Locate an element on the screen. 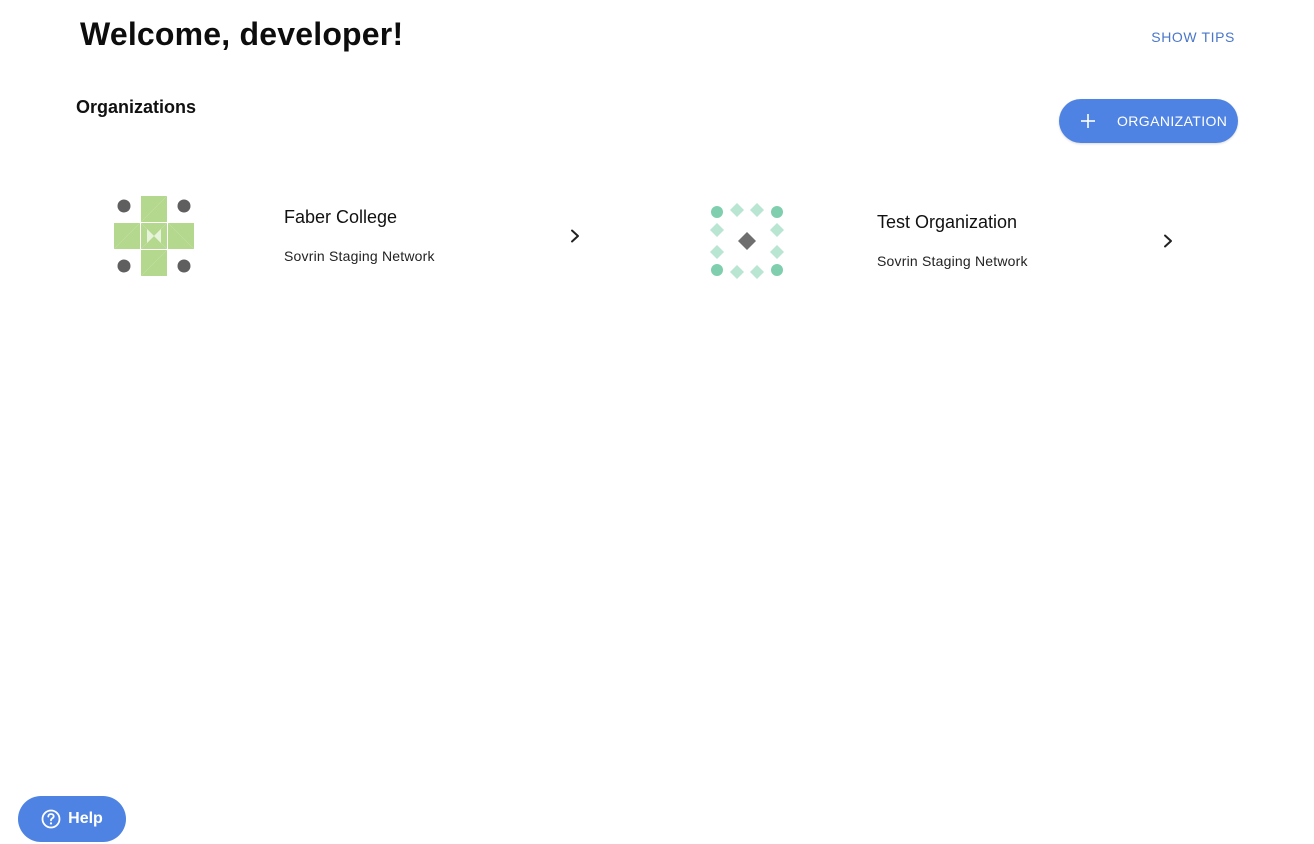 The width and height of the screenshot is (1314, 844). organization-card-faber-college: Faber College Sovrin Staging Network is located at coordinates (354, 241).